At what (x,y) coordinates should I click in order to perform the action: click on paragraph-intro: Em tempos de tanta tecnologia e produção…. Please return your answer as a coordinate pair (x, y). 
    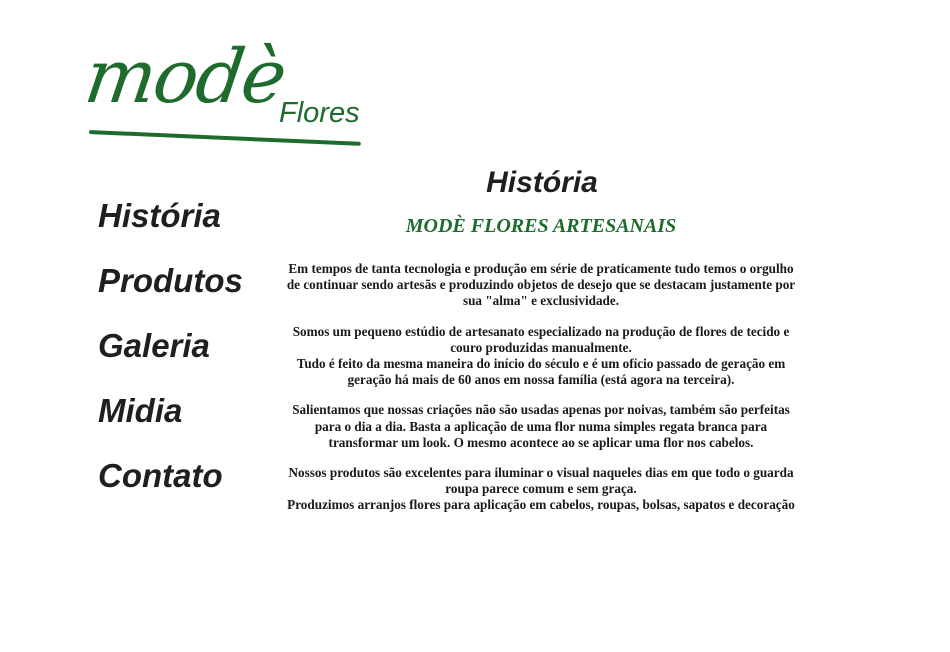
    Looking at the image, I should click on (541, 285).